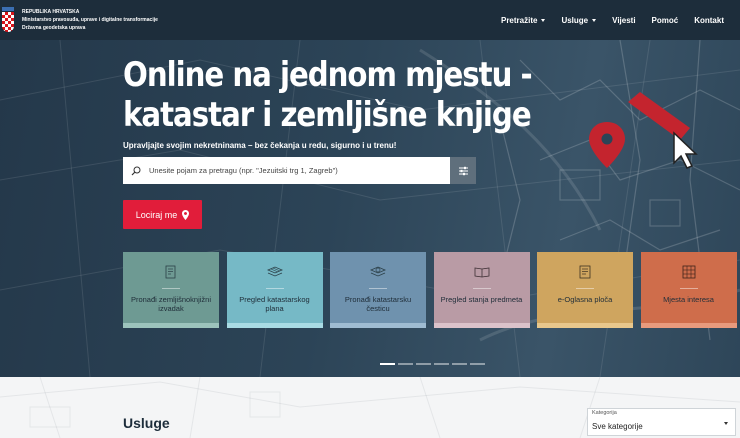 The height and width of the screenshot is (438, 740). What do you see at coordinates (274, 304) in the screenshot?
I see `card-label: Pregled katastarskog plana` at bounding box center [274, 304].